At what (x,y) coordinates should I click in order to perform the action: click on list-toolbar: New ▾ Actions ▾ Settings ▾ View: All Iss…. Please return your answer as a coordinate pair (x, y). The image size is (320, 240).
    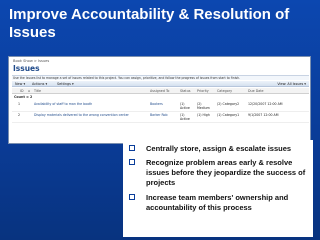
    Looking at the image, I should click on (160, 84).